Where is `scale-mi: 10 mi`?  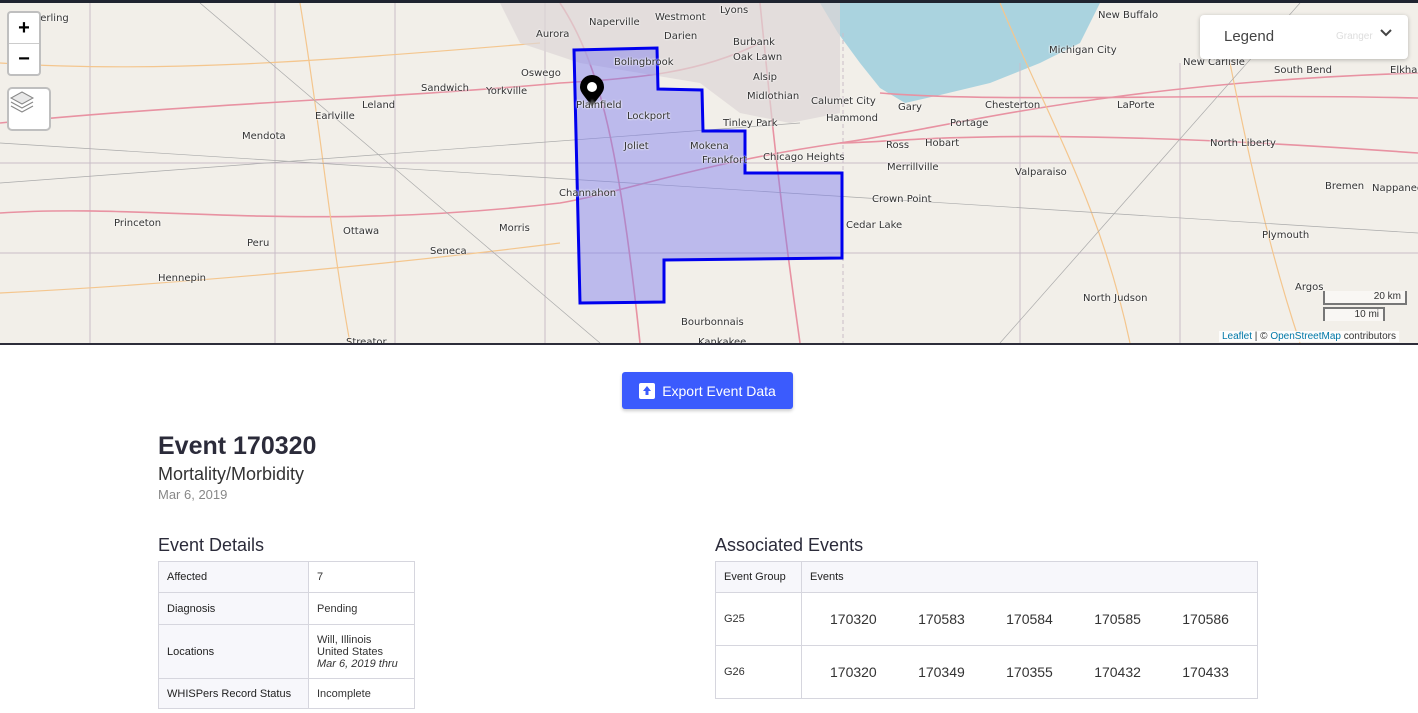
scale-mi: 10 mi is located at coordinates (1354, 314).